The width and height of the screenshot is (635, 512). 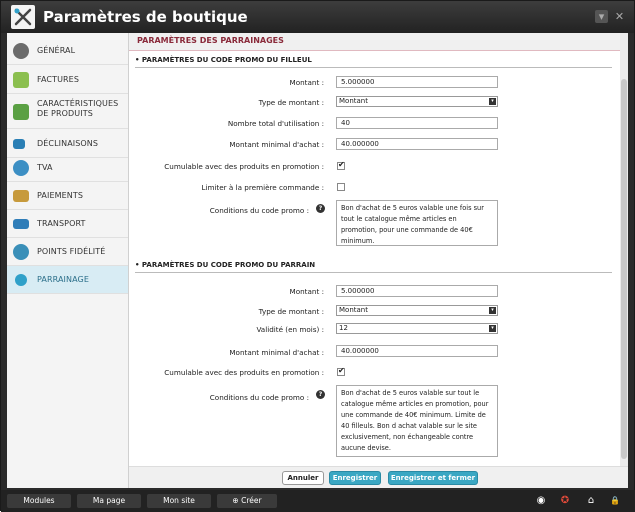 I want to click on filleul-min-purchase-input: 40.000000, so click(x=417, y=144).